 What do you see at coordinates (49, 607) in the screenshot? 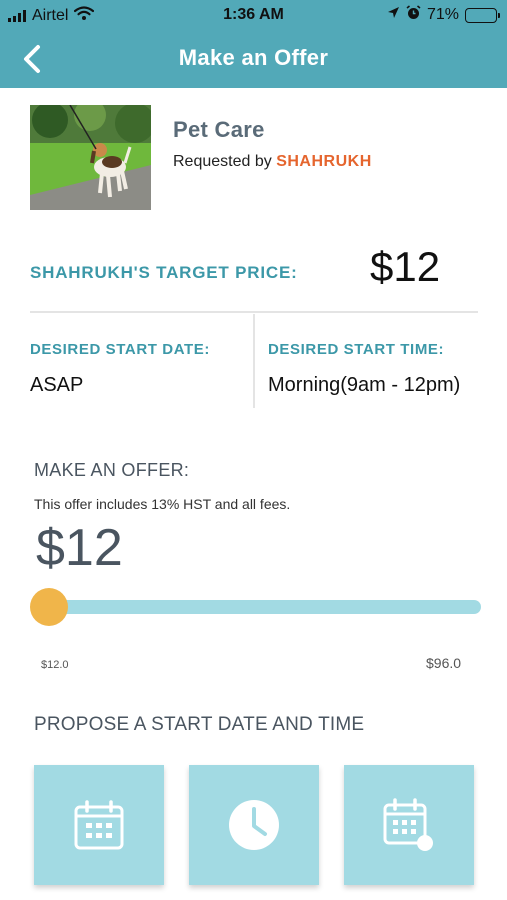
I see `slider-thumb` at bounding box center [49, 607].